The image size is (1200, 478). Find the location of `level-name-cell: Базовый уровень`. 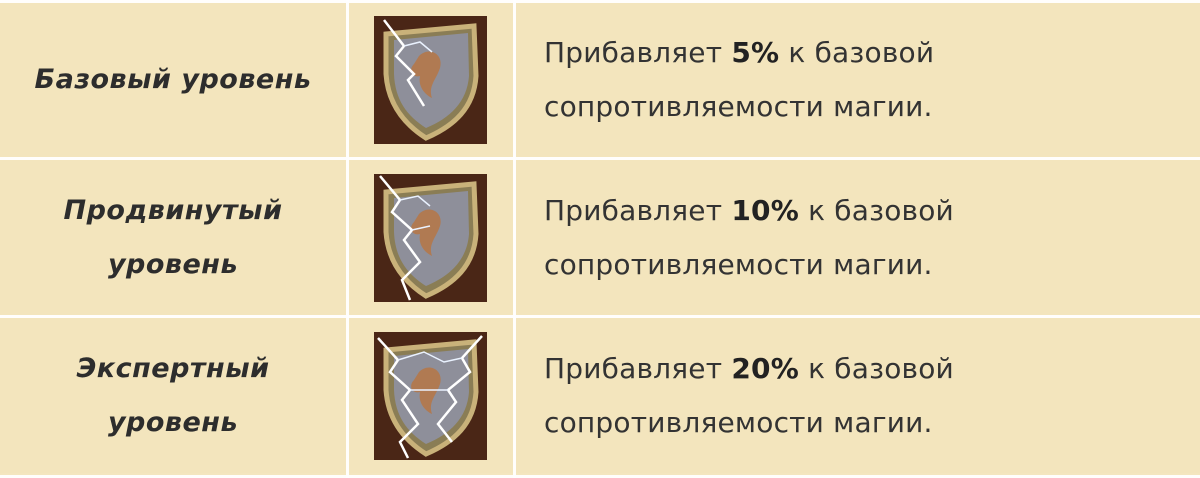

level-name-cell: Базовый уровень is located at coordinates (173, 79).